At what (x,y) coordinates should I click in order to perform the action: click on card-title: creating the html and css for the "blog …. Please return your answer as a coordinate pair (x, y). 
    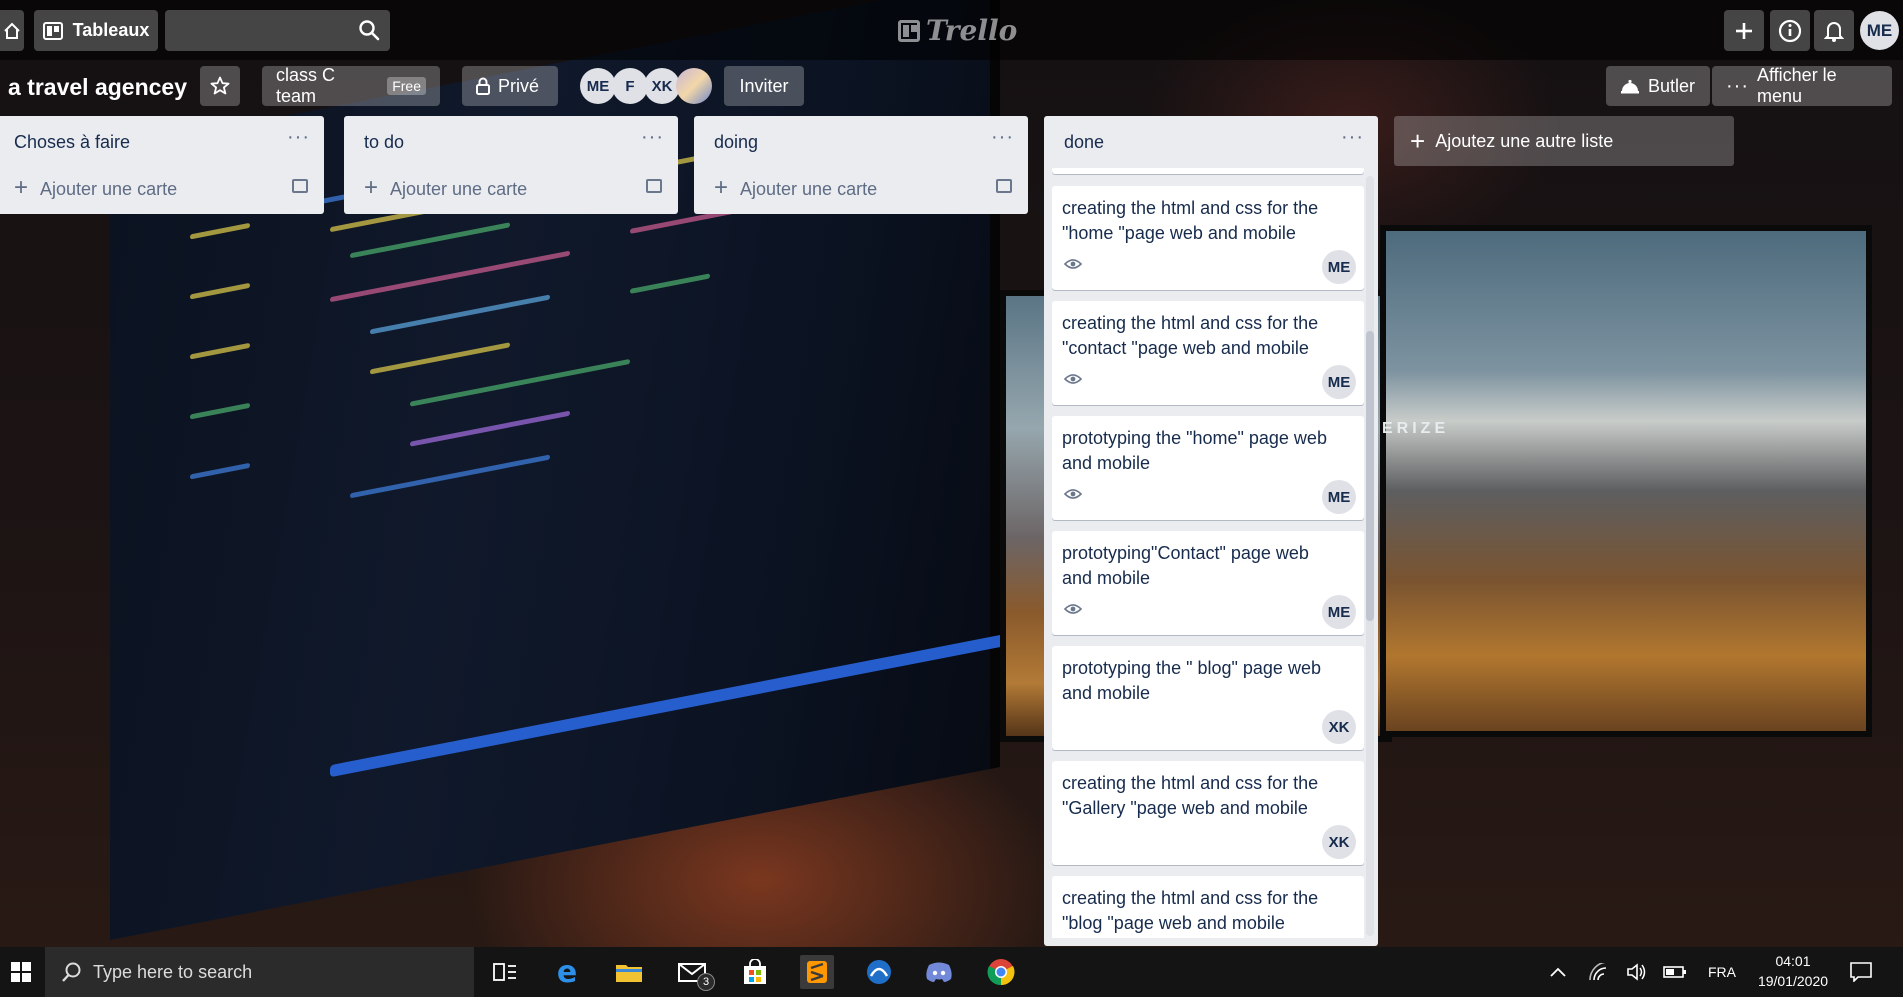
    Looking at the image, I should click on (1190, 910).